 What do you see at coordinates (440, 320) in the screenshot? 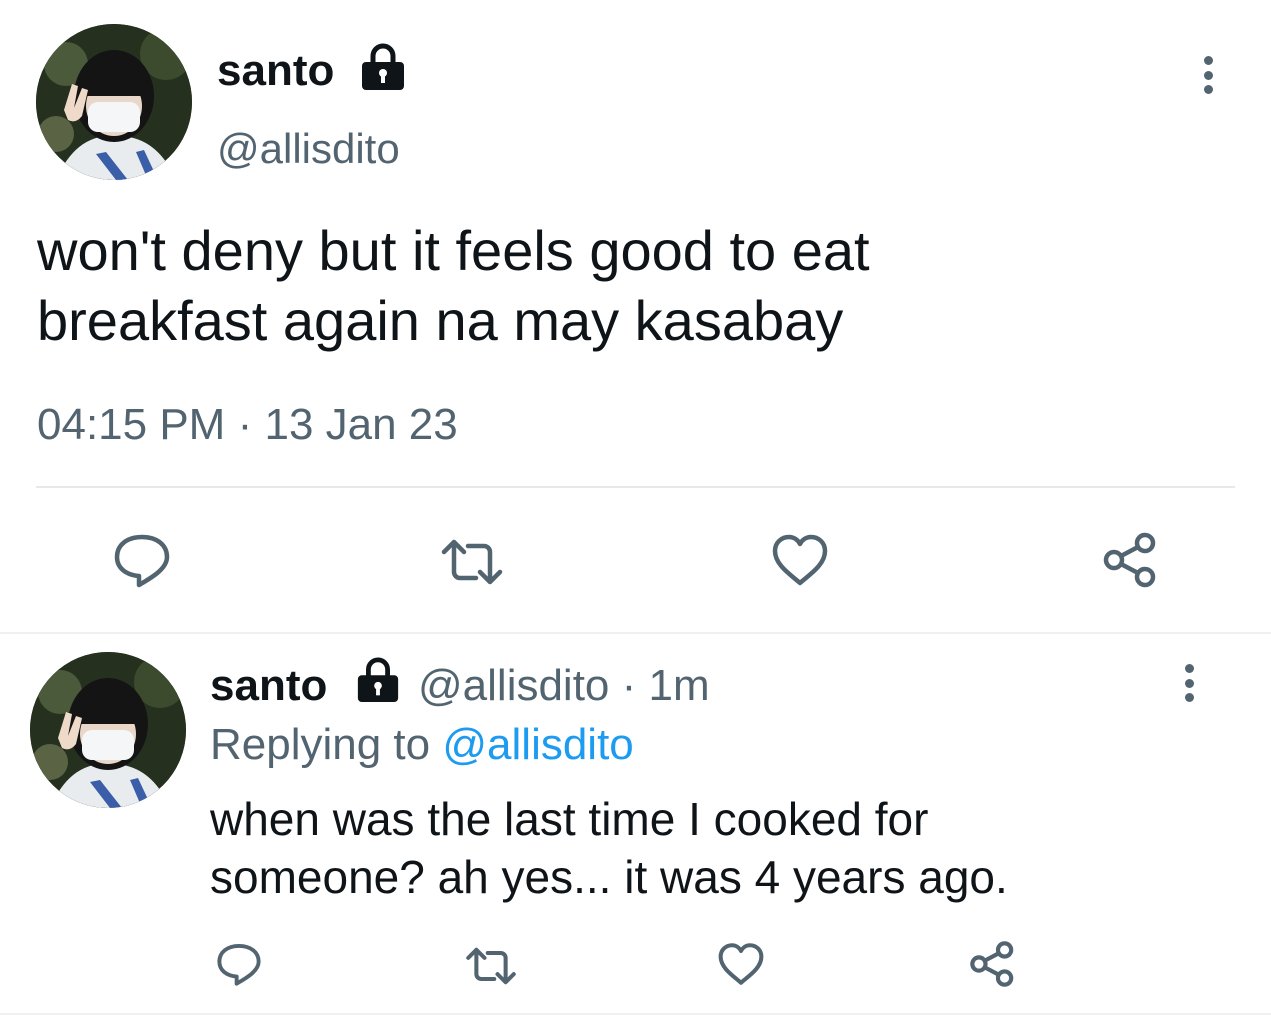
I see `tweet-text-line: breakfast again na may kasabay` at bounding box center [440, 320].